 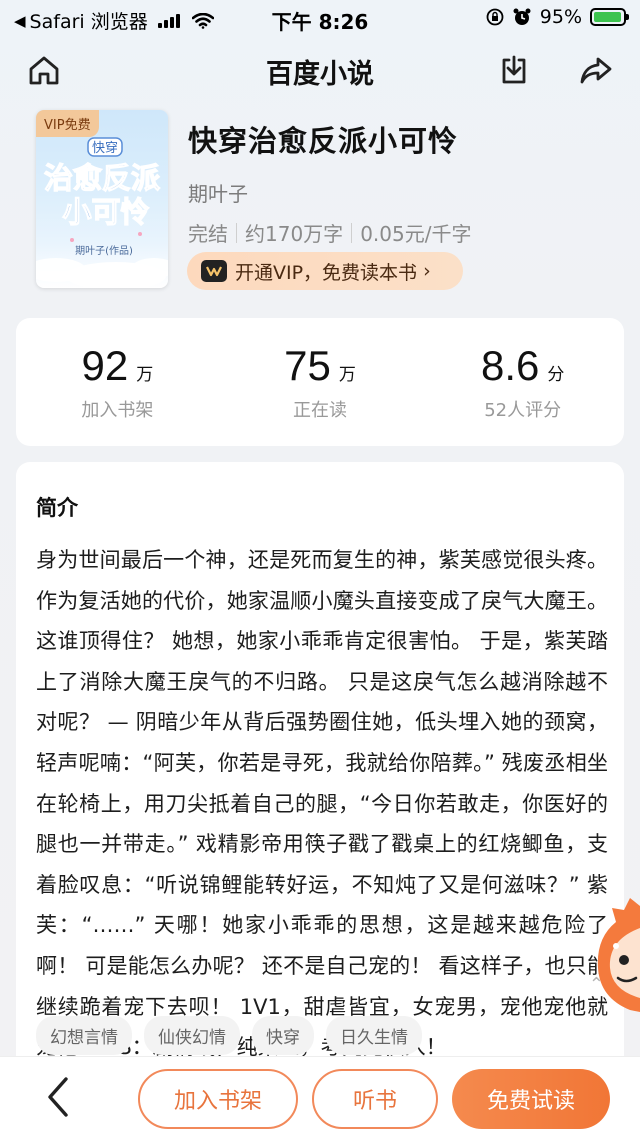 What do you see at coordinates (214, 271) in the screenshot?
I see `vip-crown-icon` at bounding box center [214, 271].